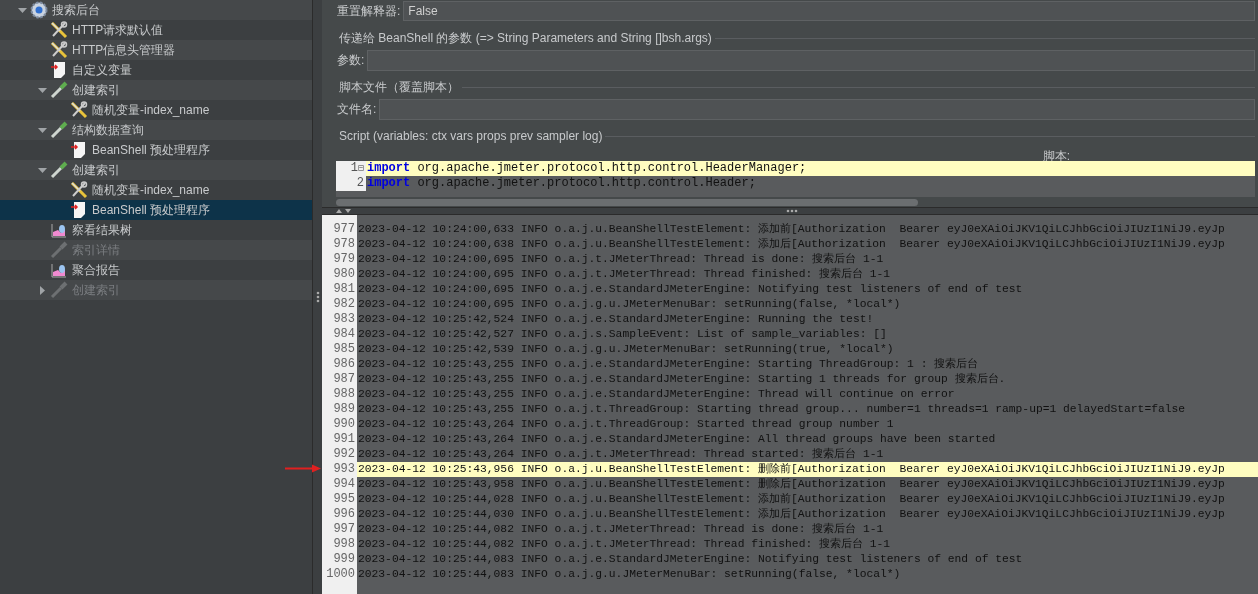 The image size is (1258, 594). Describe the element at coordinates (1056, 154) in the screenshot. I see `script-label: 脚本:` at that location.